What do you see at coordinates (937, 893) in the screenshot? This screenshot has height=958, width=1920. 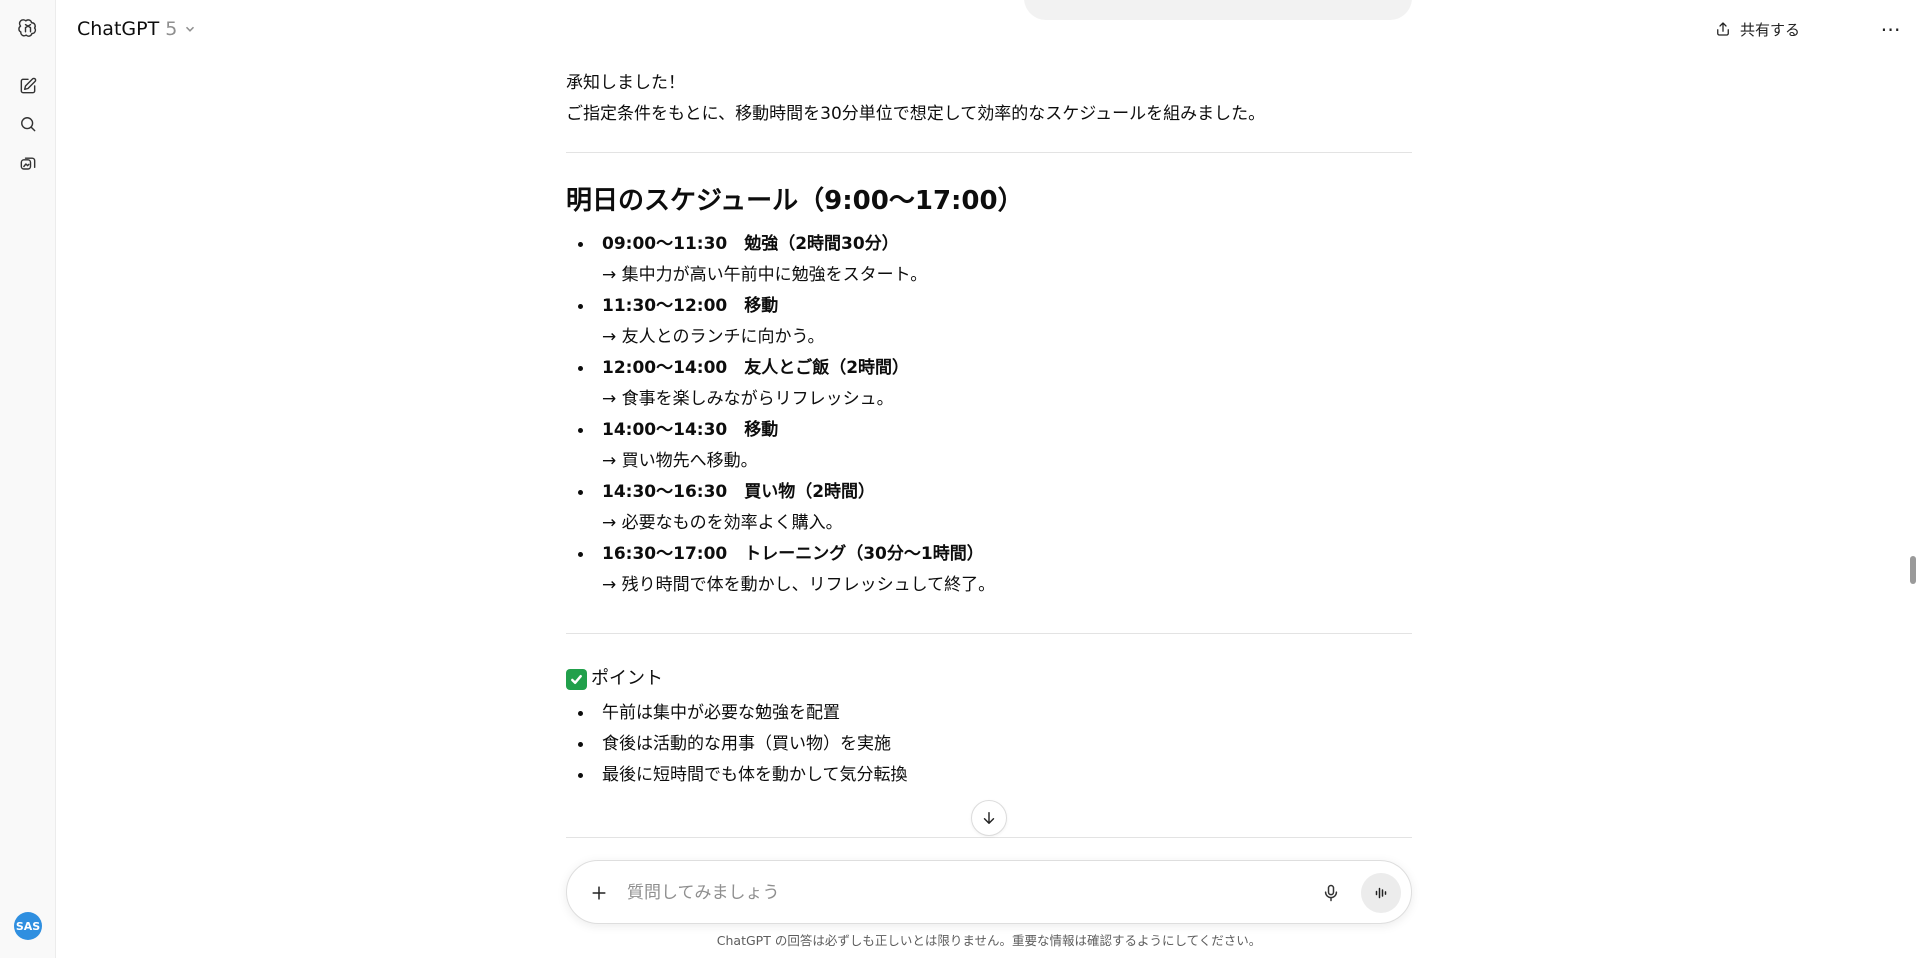 I see `prompt-input` at bounding box center [937, 893].